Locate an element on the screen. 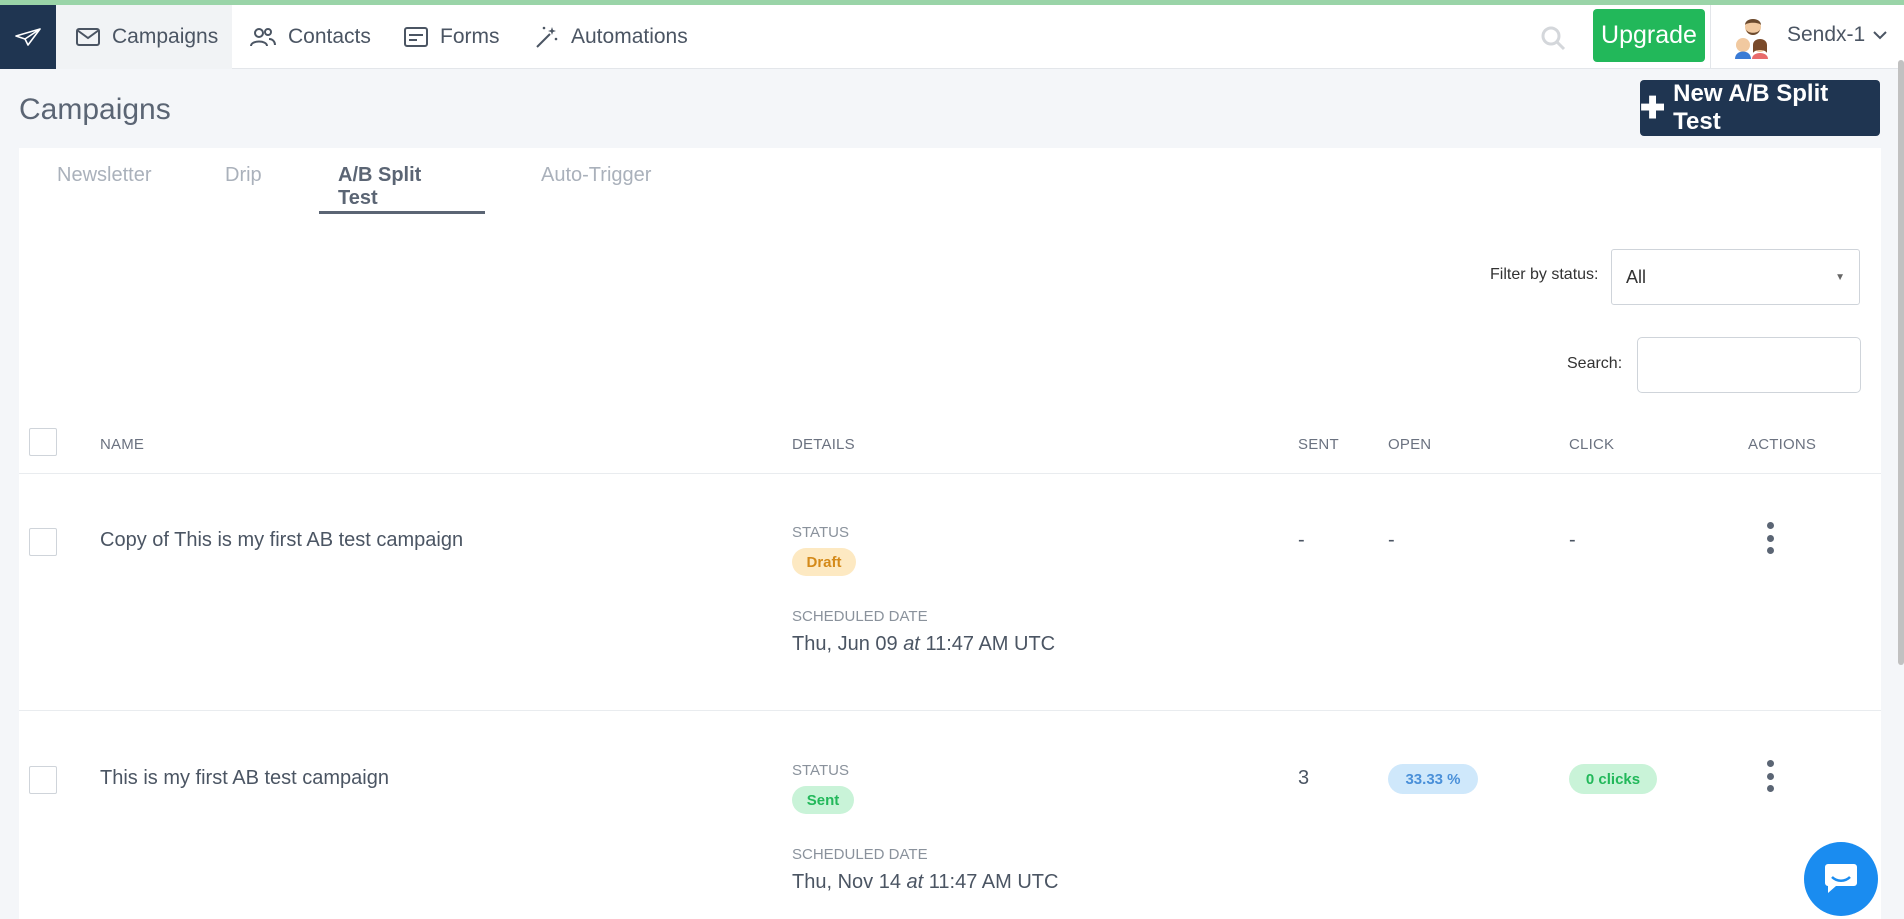 The width and height of the screenshot is (1904, 919). scheduled-date: Thu, Nov 14 at 11:47 AM UTC is located at coordinates (925, 882).